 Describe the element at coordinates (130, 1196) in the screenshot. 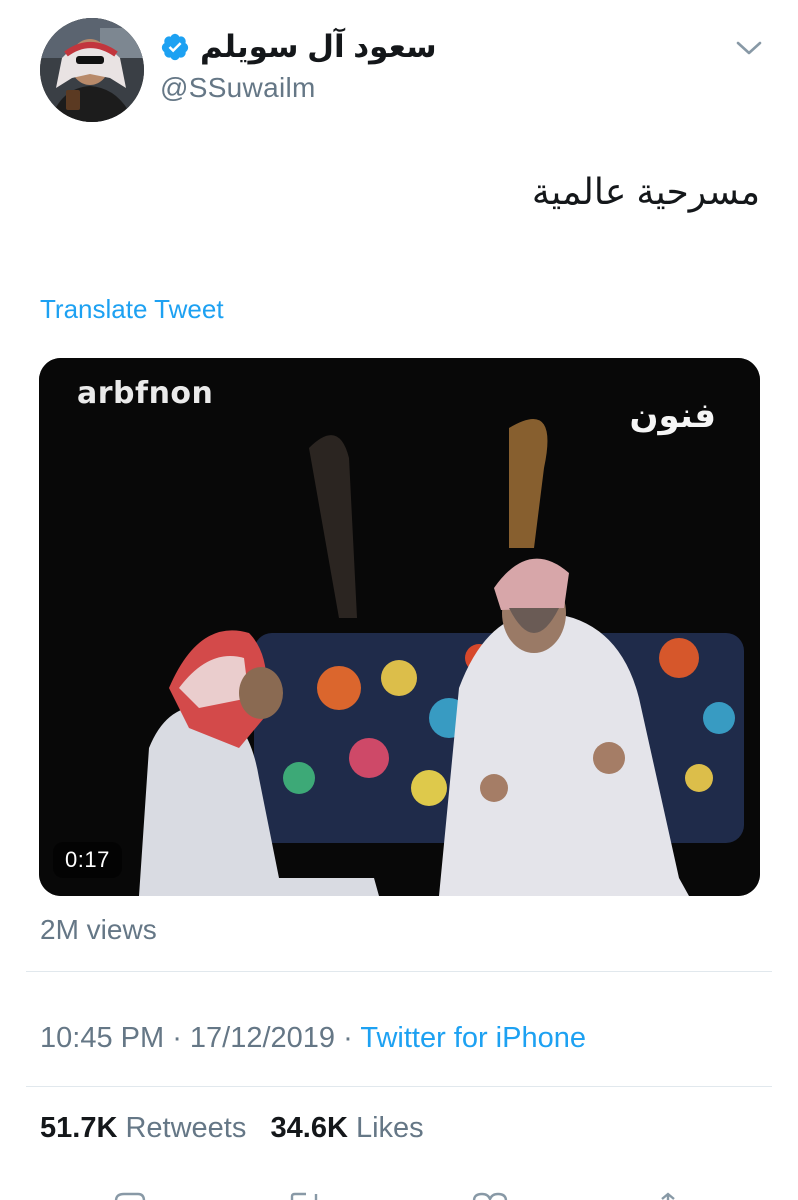

I see `reply-icon` at that location.